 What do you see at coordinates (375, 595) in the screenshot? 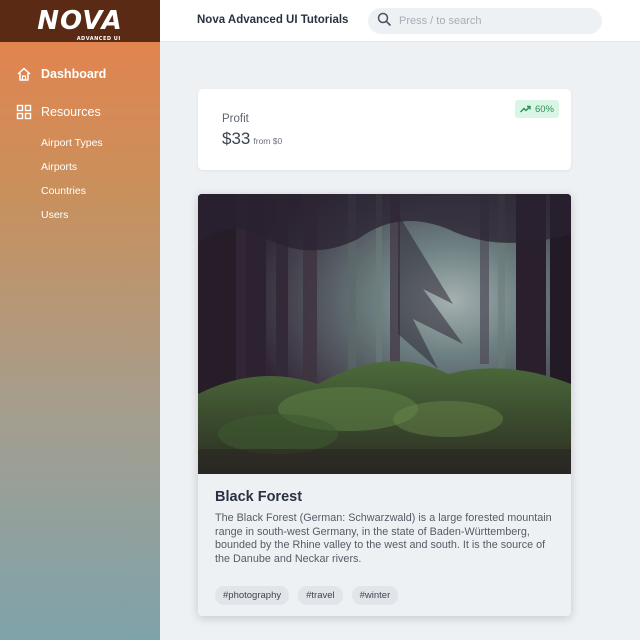
I see `tag-winter: #winter` at bounding box center [375, 595].